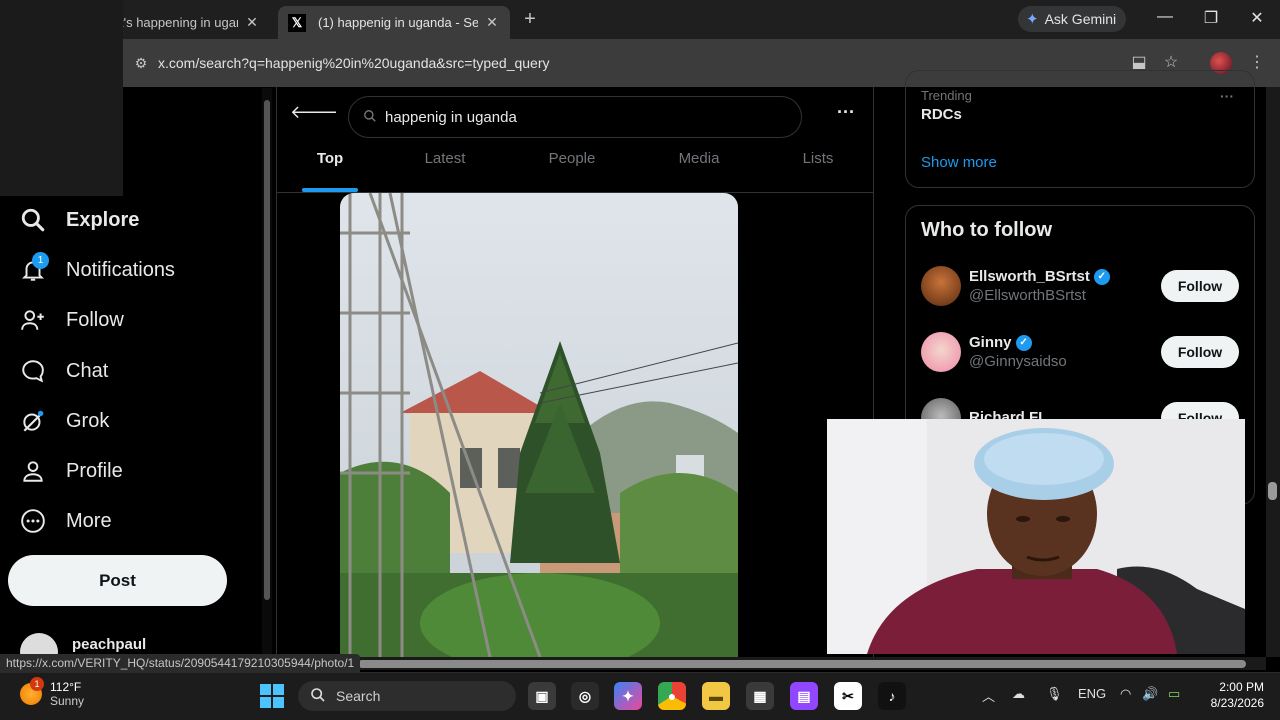 The height and width of the screenshot is (720, 1280). Describe the element at coordinates (120, 269) in the screenshot. I see `nav-label: Notifications` at that location.